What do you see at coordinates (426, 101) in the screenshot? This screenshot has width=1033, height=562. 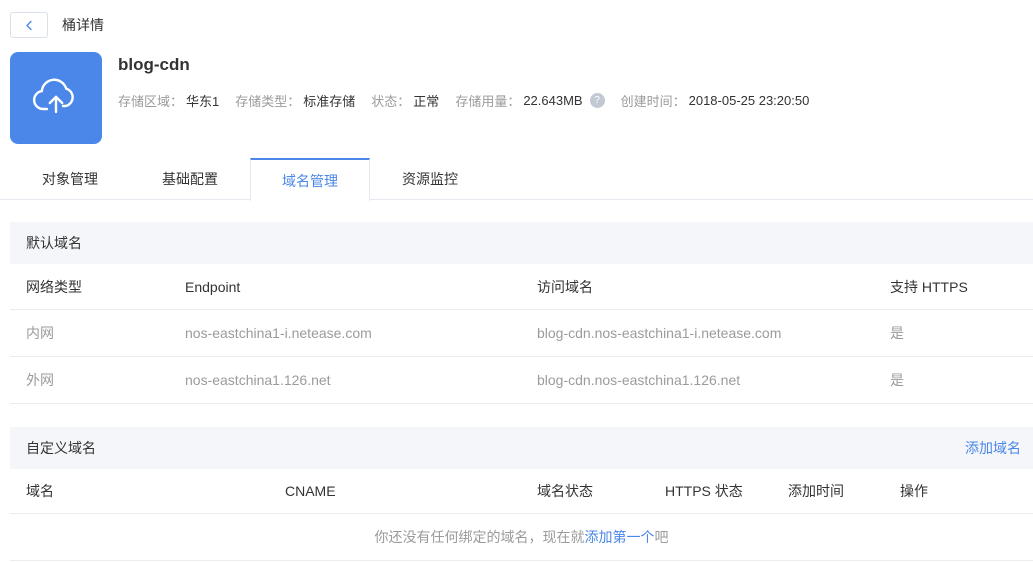 I see `status-value: 正常` at bounding box center [426, 101].